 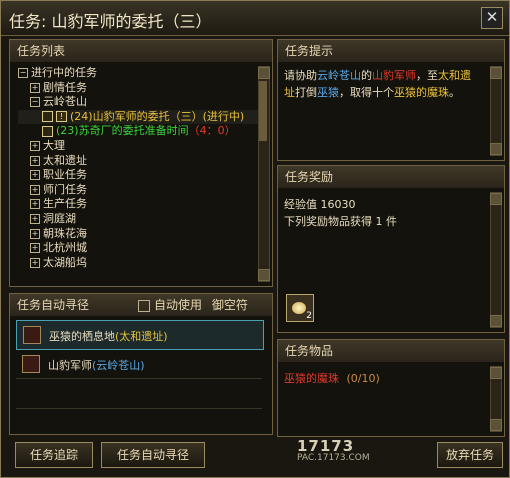 What do you see at coordinates (362, 452) in the screenshot?
I see `site-watermark-logo: 17173 PAC.17173.COM` at bounding box center [362, 452].